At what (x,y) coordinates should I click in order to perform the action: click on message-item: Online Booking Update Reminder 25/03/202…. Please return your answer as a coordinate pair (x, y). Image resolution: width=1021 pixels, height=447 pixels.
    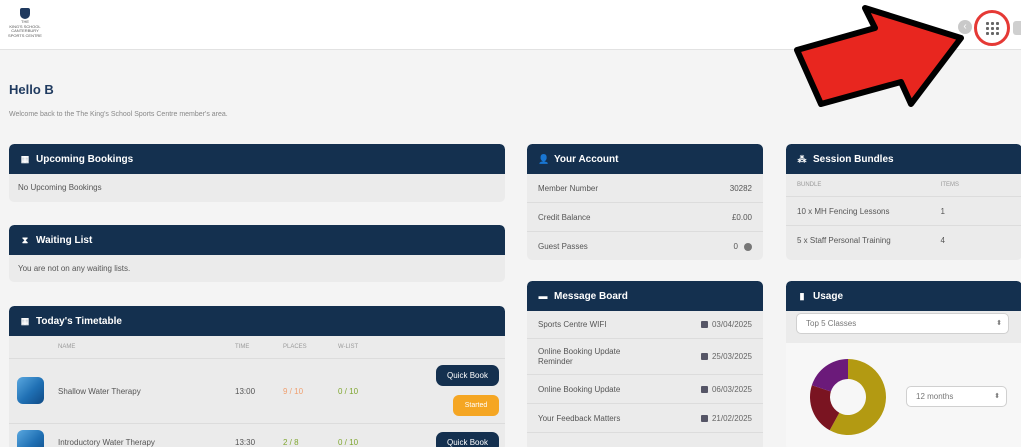
    Looking at the image, I should click on (645, 357).